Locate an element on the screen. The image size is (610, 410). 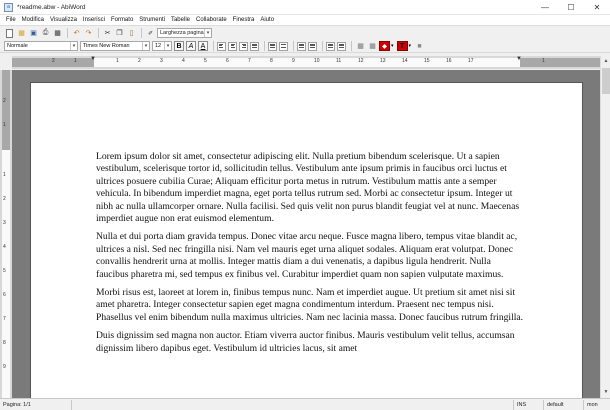
folder-icon: ▦ is located at coordinates (21, 33).